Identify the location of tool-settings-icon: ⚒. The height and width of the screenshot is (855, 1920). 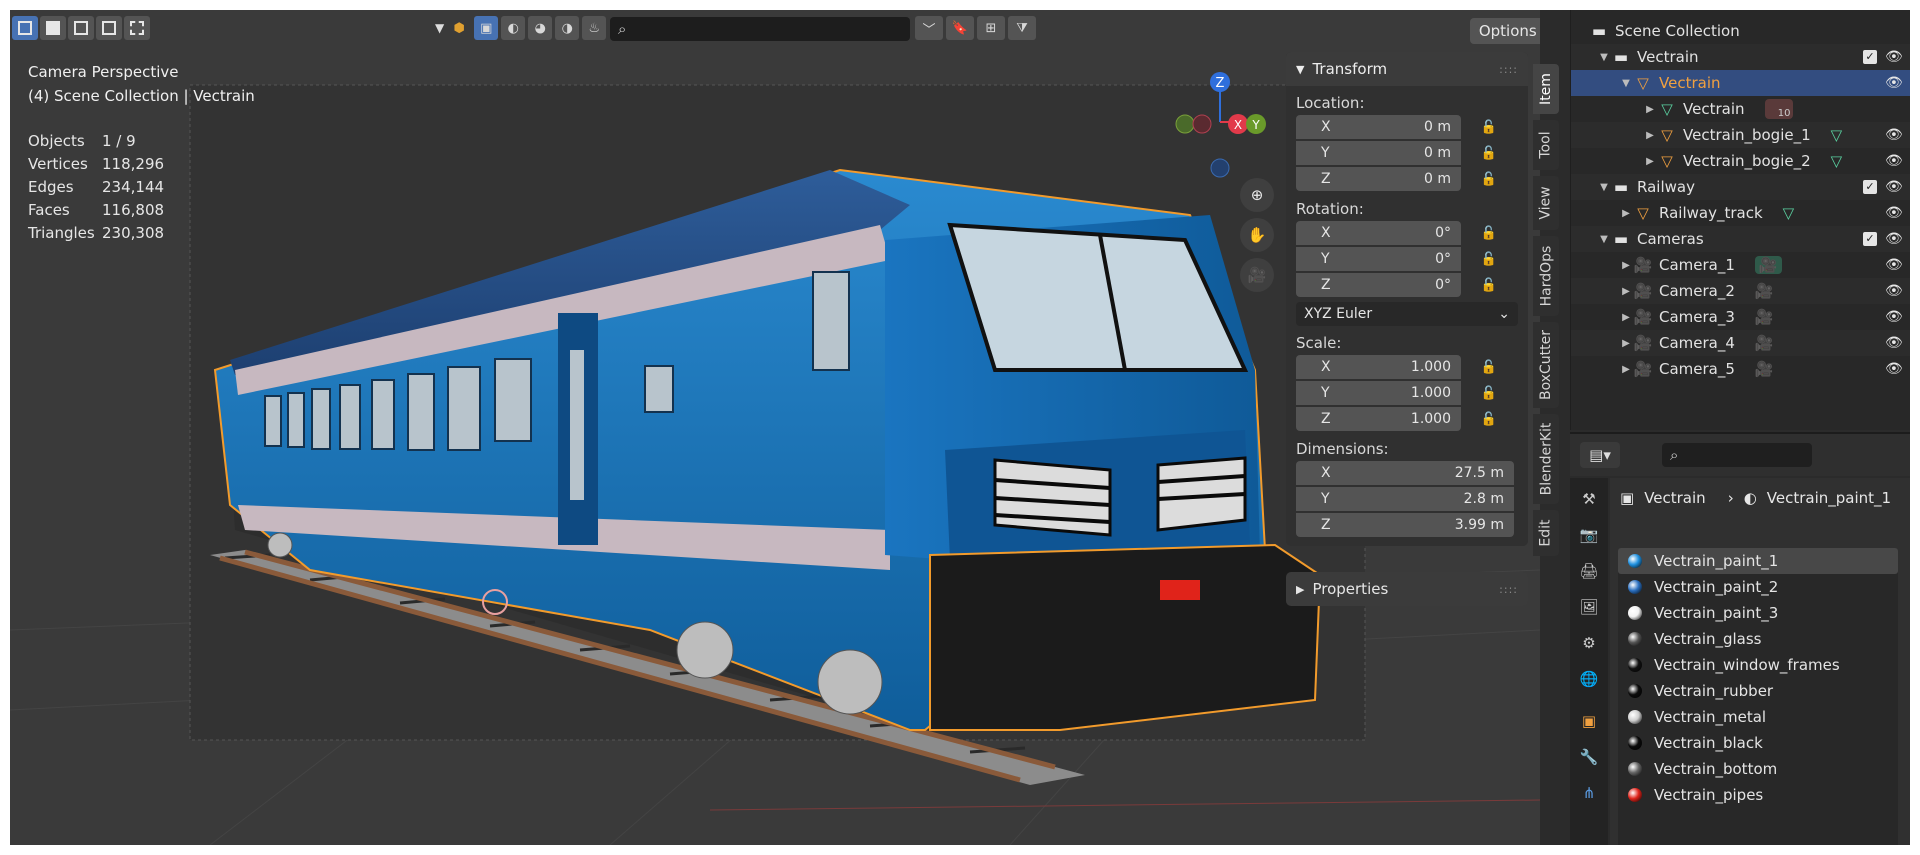
(1589, 499).